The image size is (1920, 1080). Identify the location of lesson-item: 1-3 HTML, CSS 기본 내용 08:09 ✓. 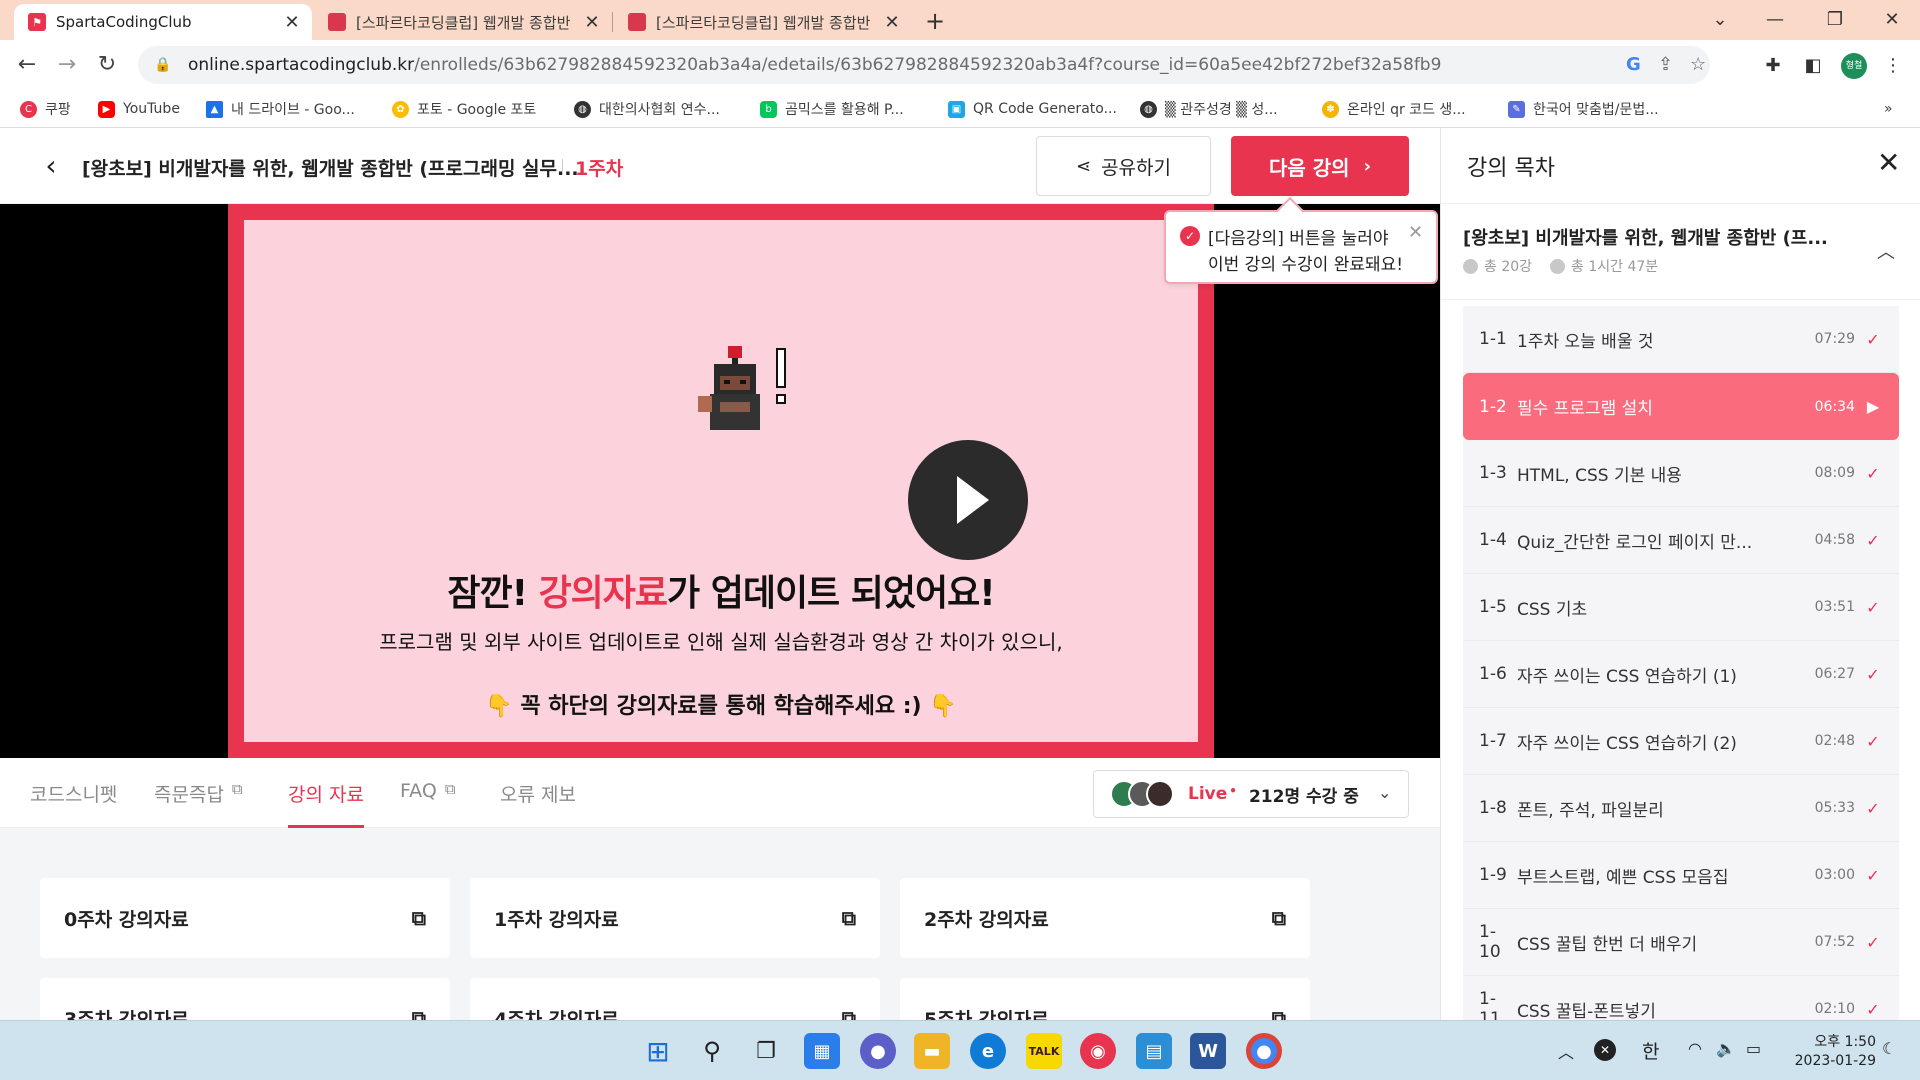
(1681, 473).